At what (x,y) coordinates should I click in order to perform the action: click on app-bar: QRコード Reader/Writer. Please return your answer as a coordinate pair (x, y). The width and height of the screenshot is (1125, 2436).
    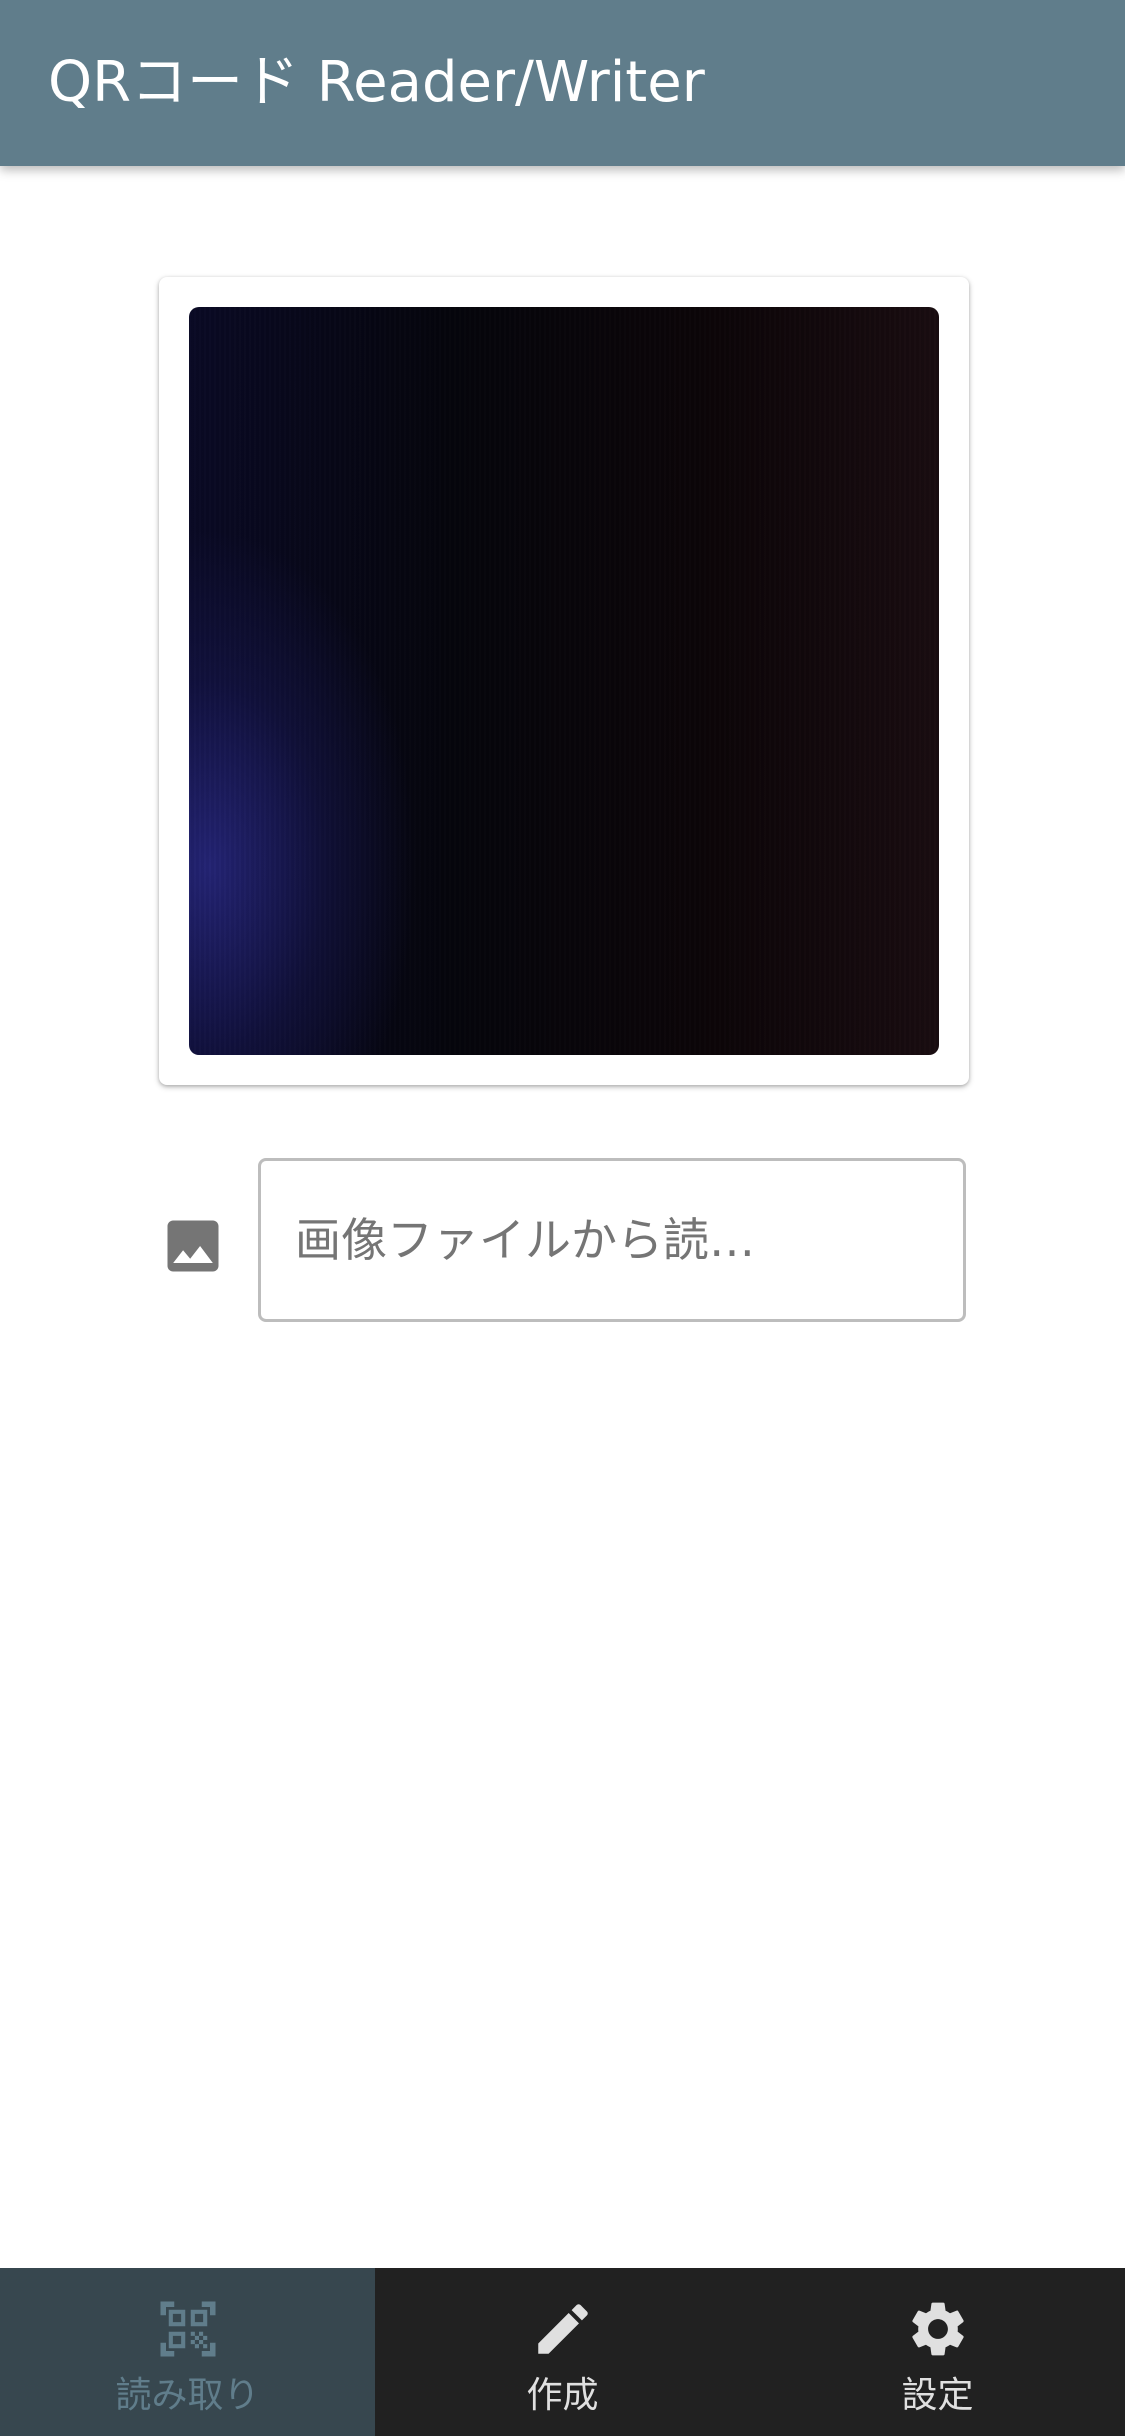
    Looking at the image, I should click on (562, 83).